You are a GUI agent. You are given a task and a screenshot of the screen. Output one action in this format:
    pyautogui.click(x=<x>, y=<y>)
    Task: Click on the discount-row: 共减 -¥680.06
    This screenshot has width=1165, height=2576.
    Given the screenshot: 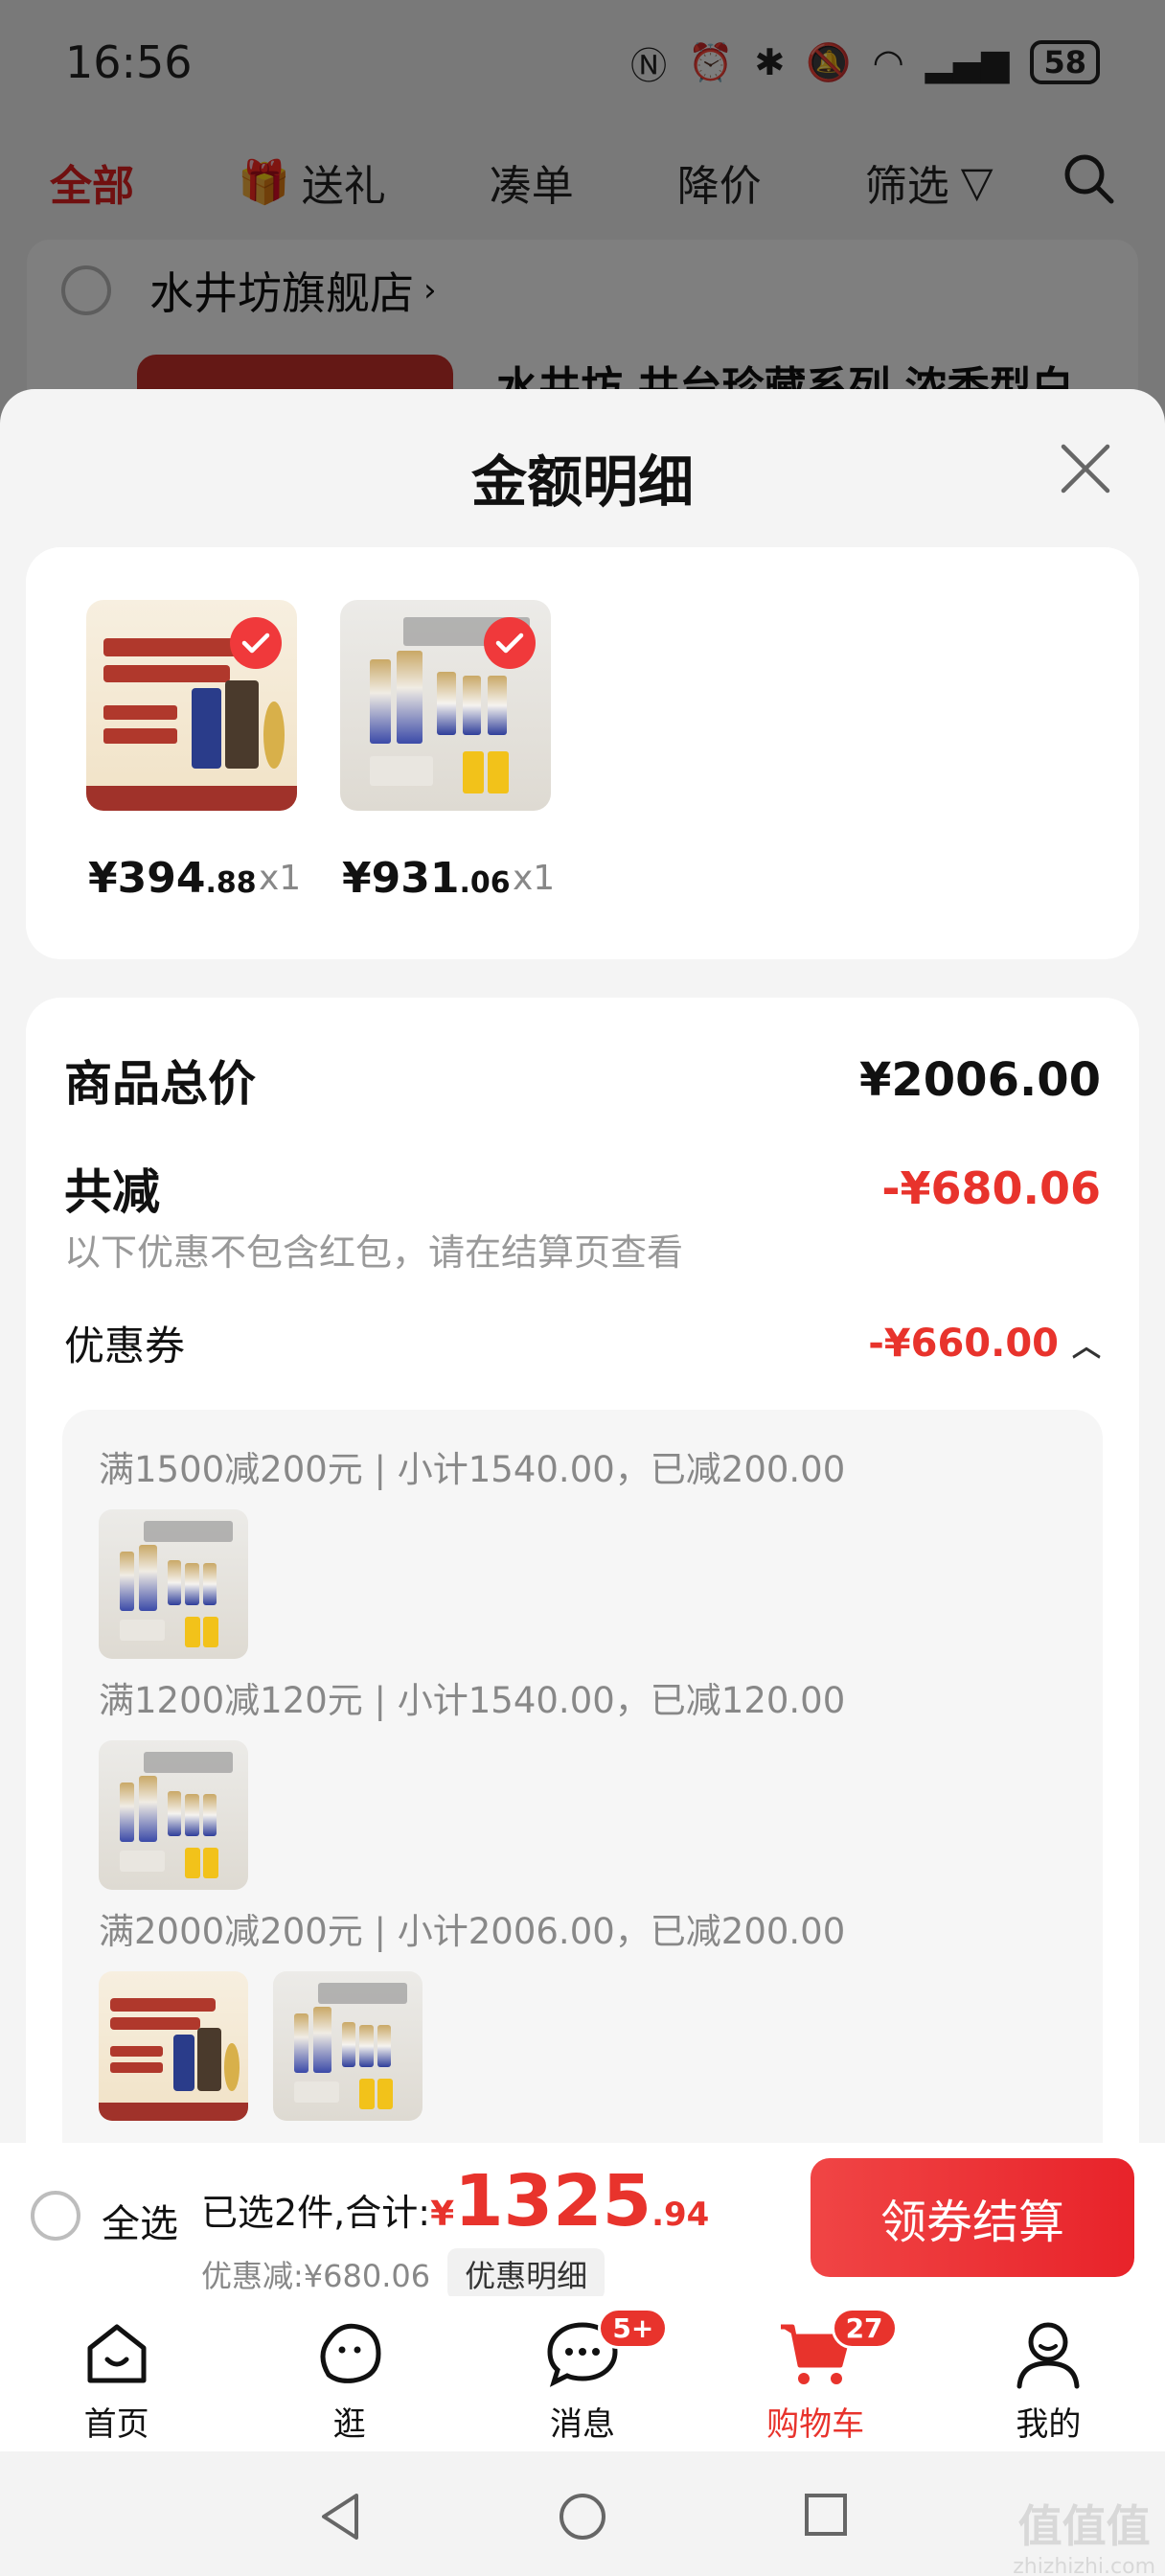 What is the action you would take?
    pyautogui.click(x=582, y=1188)
    